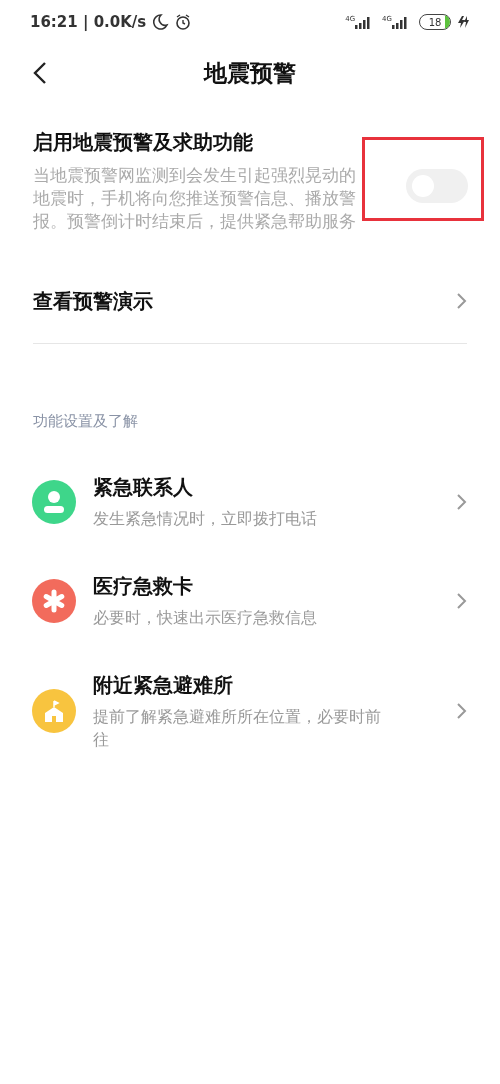 This screenshot has height=1084, width=500. I want to click on feature-item: 医疗急救卡 必要时，快速出示医疗急救信息, so click(250, 600).